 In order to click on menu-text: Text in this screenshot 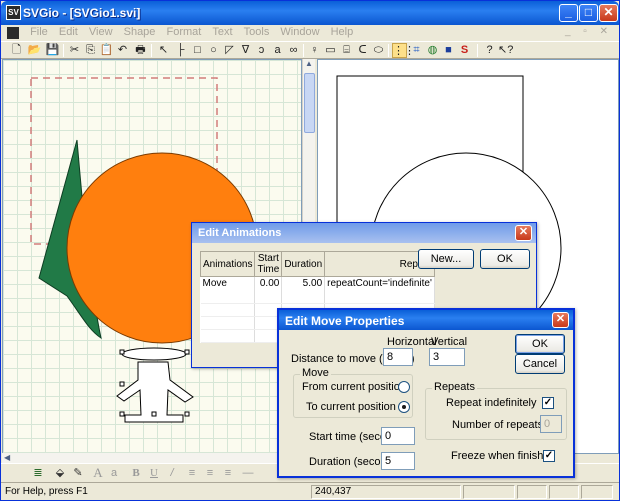, I will do `click(222, 32)`.